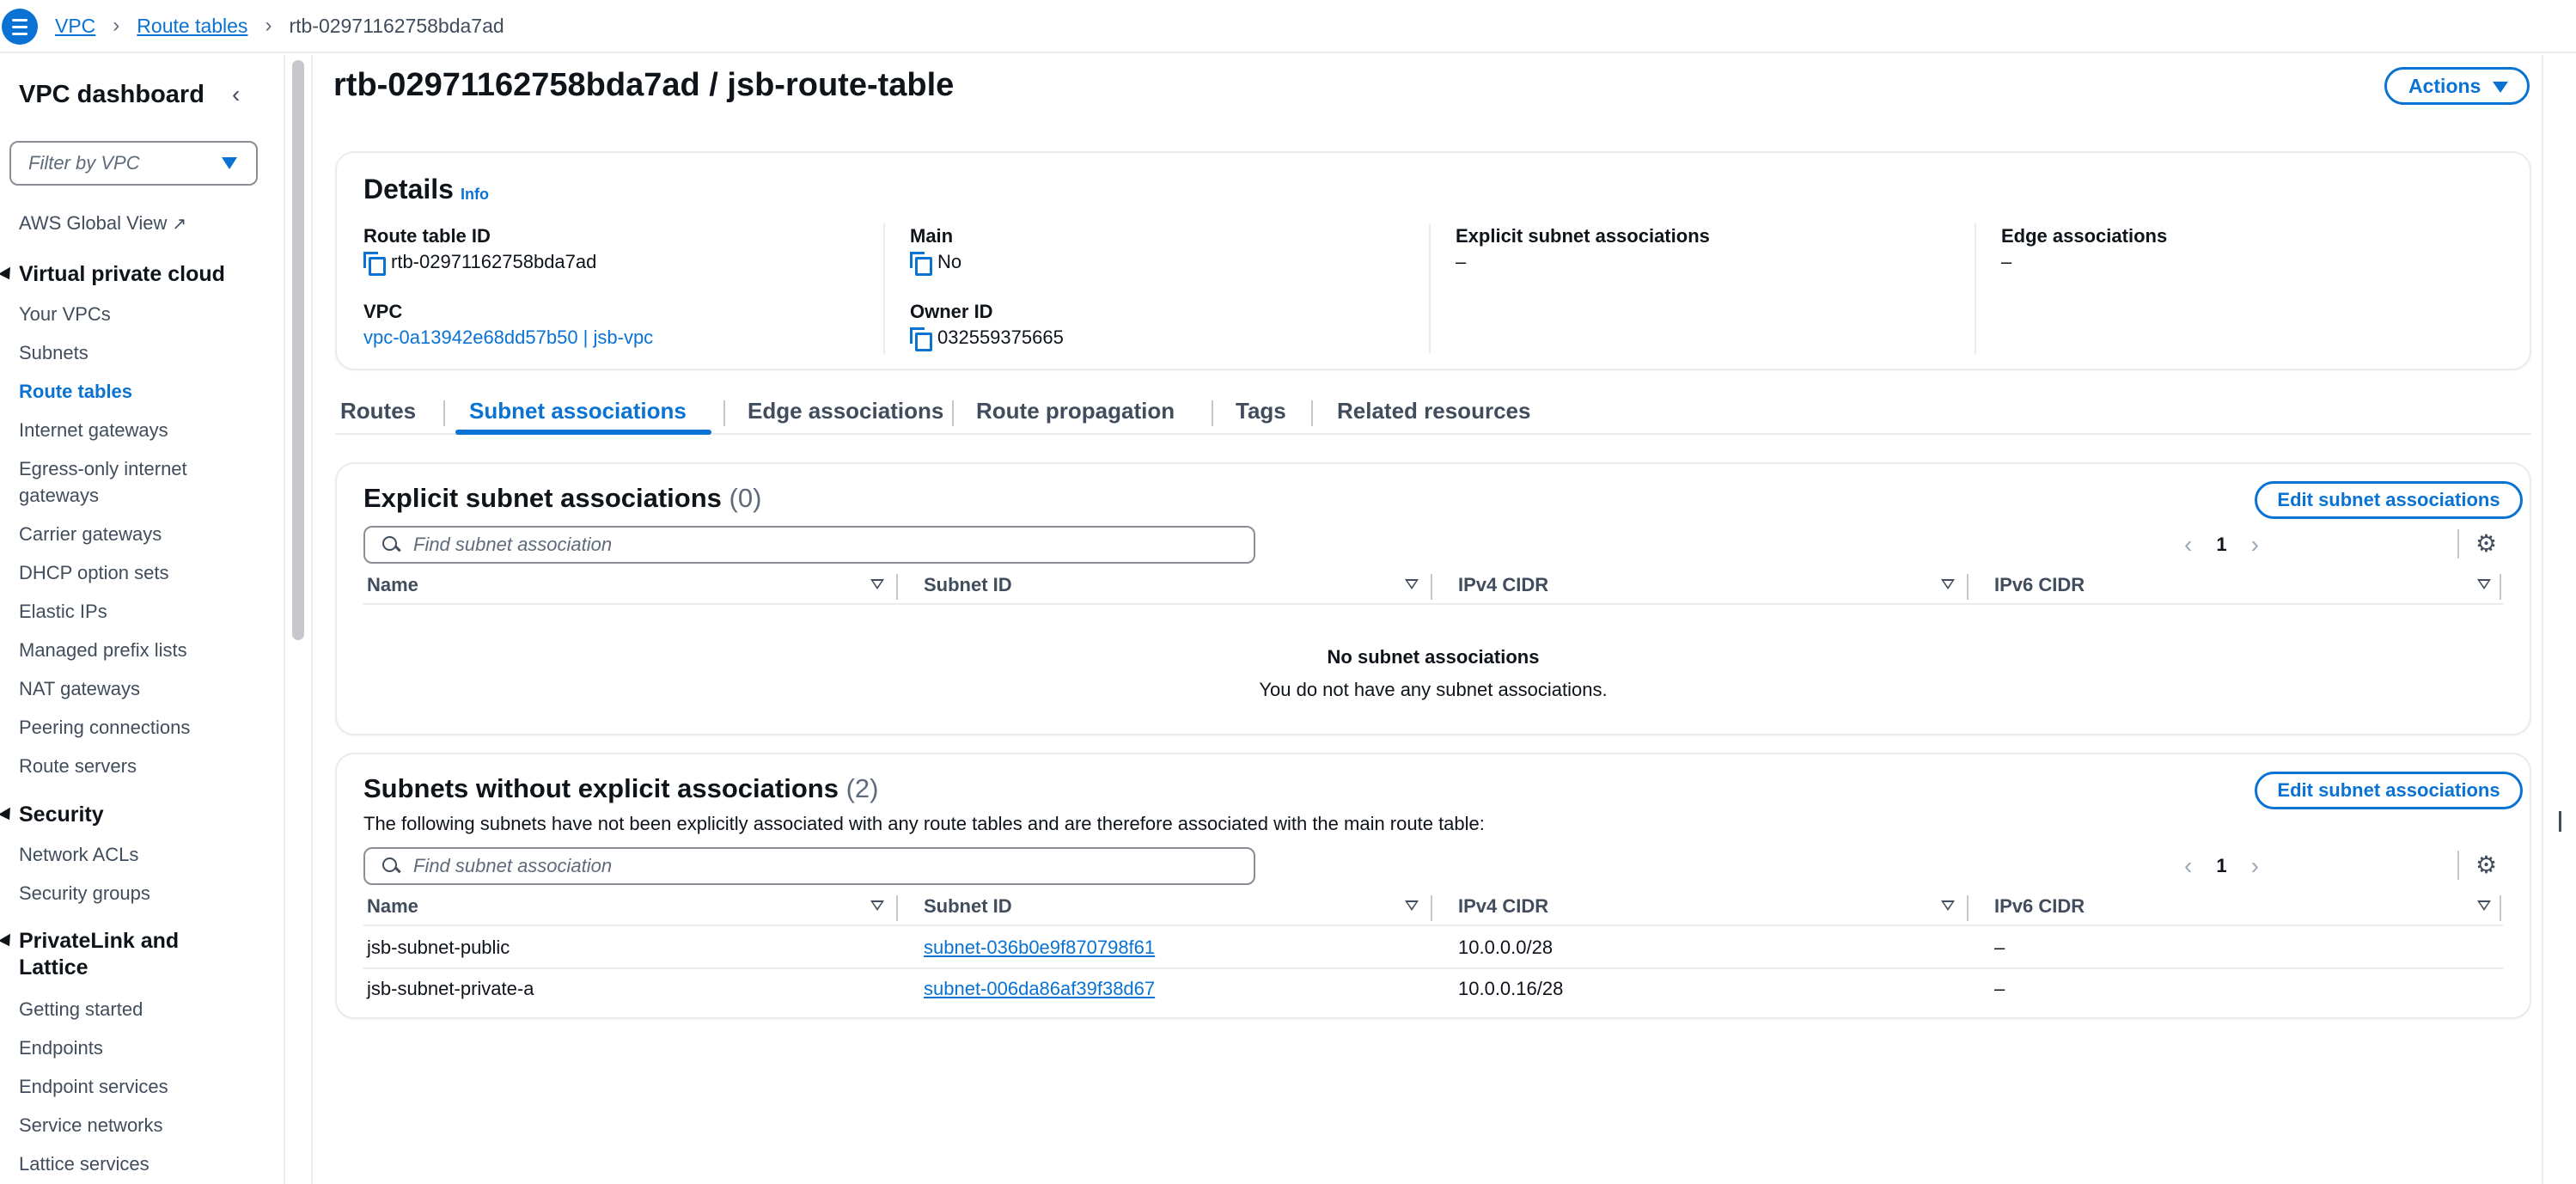 This screenshot has width=2576, height=1184. Describe the element at coordinates (113, 482) in the screenshot. I see `sidebar-item-egress-only-gateways: Egress-only internet gateways` at that location.